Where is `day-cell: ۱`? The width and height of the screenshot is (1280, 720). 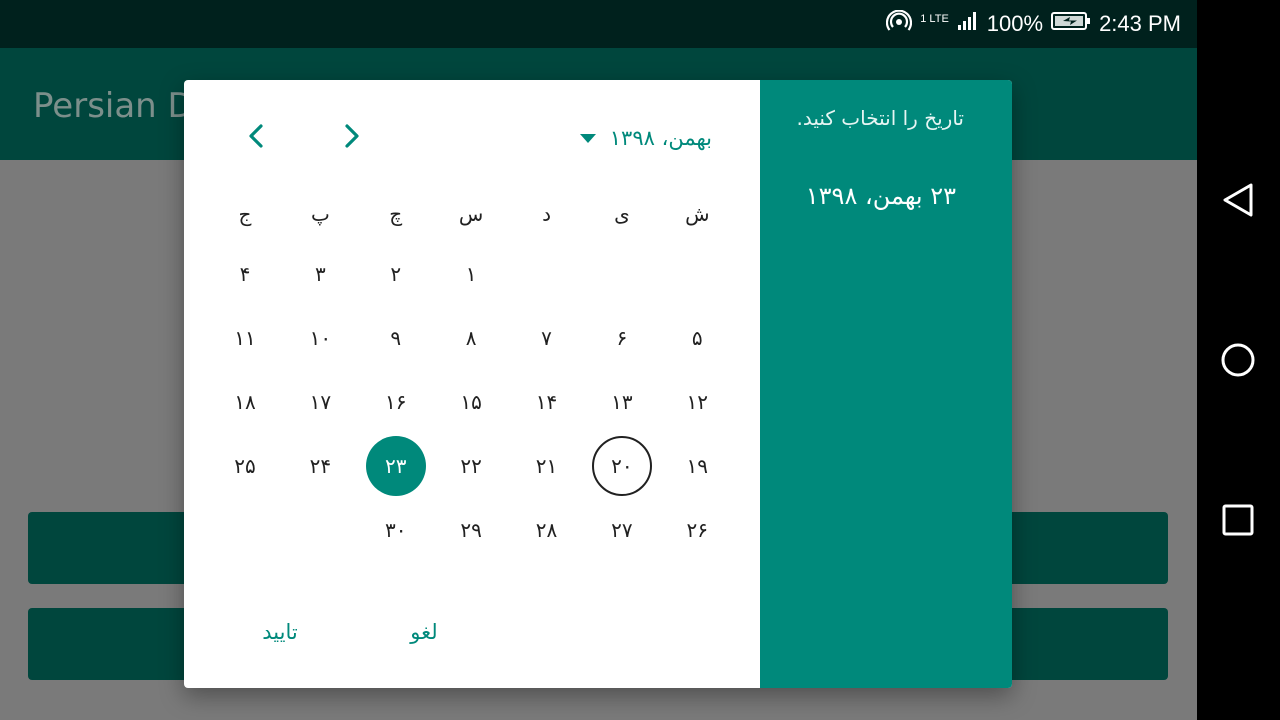
day-cell: ۱ is located at coordinates (470, 274).